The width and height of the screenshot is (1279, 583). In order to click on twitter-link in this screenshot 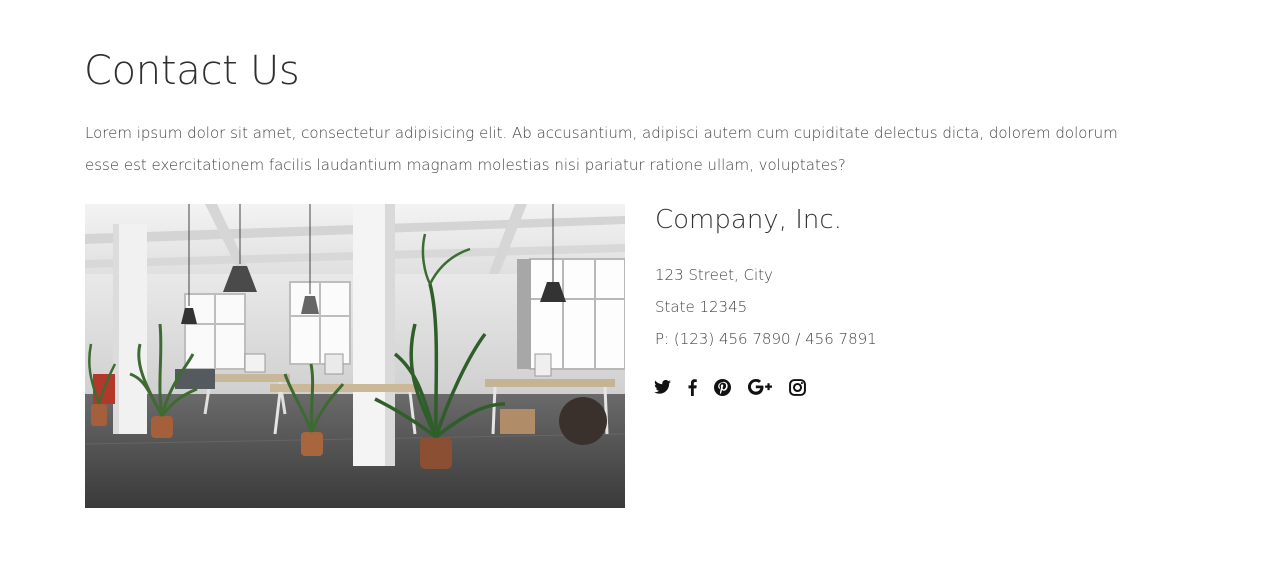, I will do `click(662, 387)`.